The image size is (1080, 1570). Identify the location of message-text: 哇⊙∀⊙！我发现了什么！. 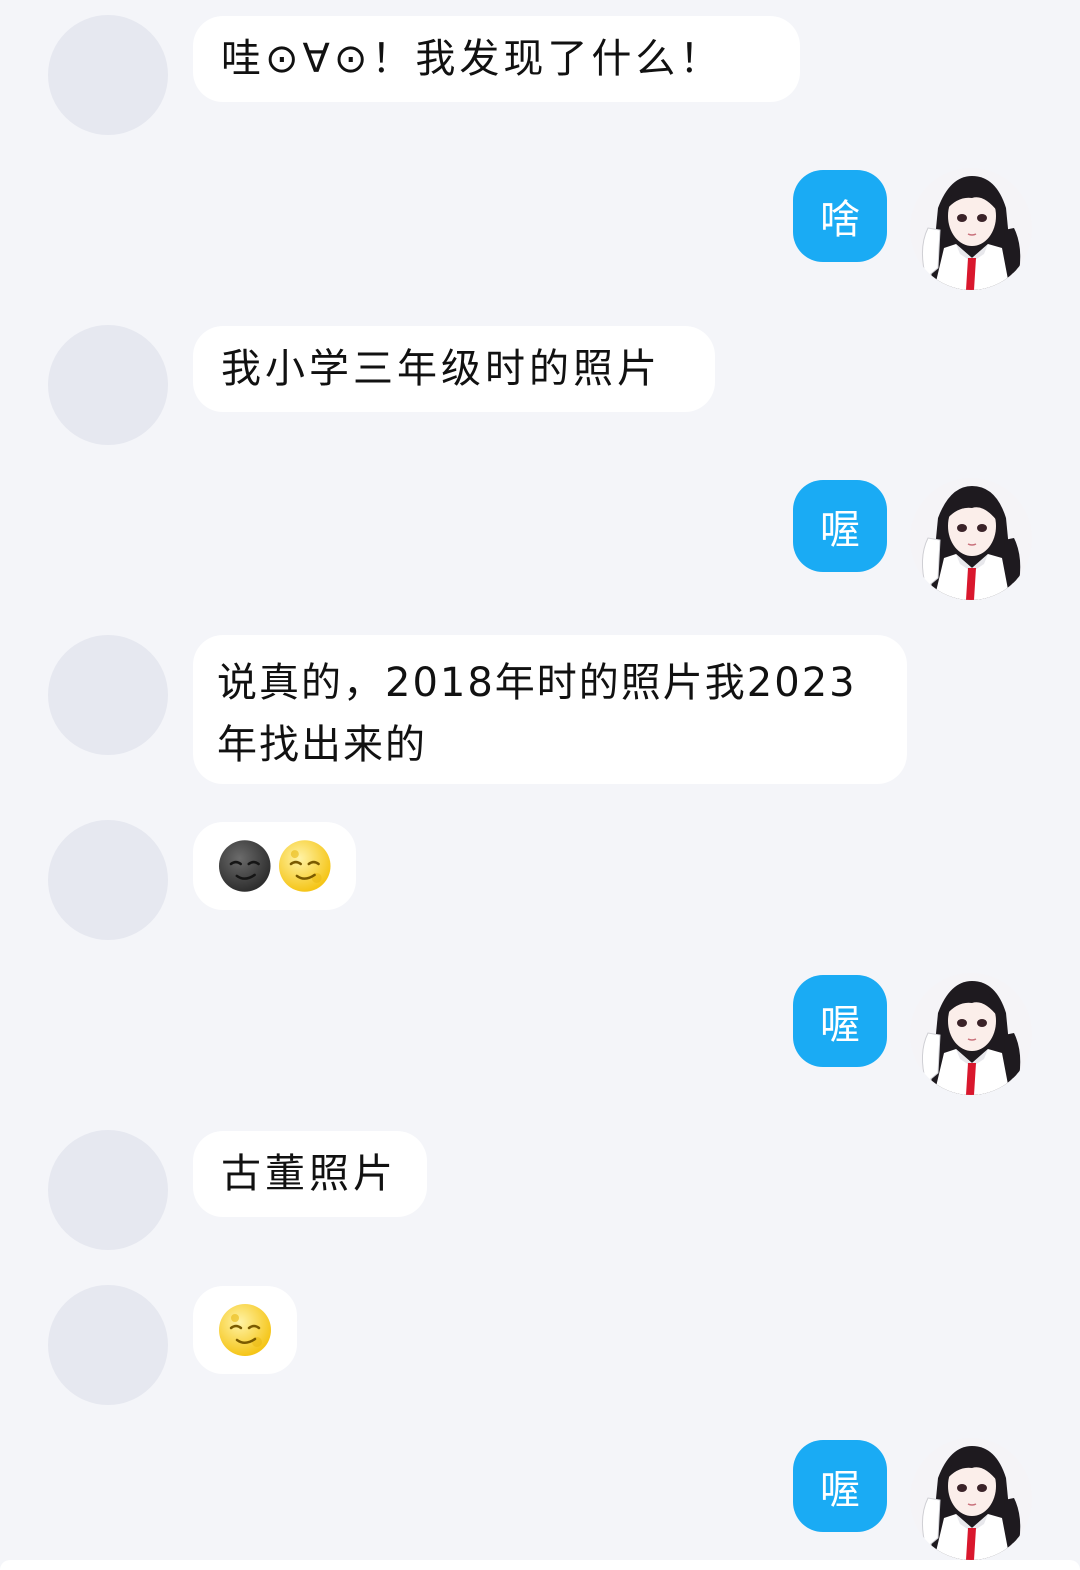
(472, 59).